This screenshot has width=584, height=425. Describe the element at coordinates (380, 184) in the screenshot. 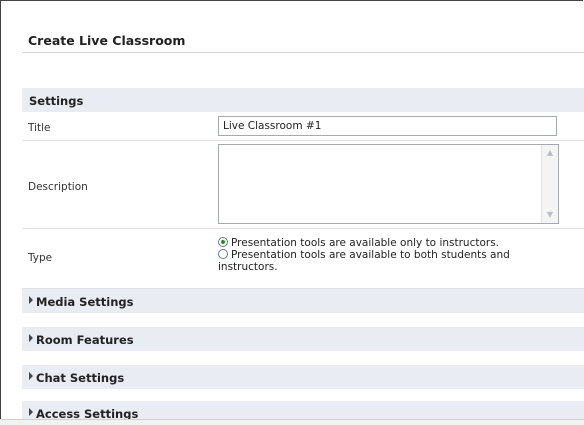

I see `description-textarea` at that location.